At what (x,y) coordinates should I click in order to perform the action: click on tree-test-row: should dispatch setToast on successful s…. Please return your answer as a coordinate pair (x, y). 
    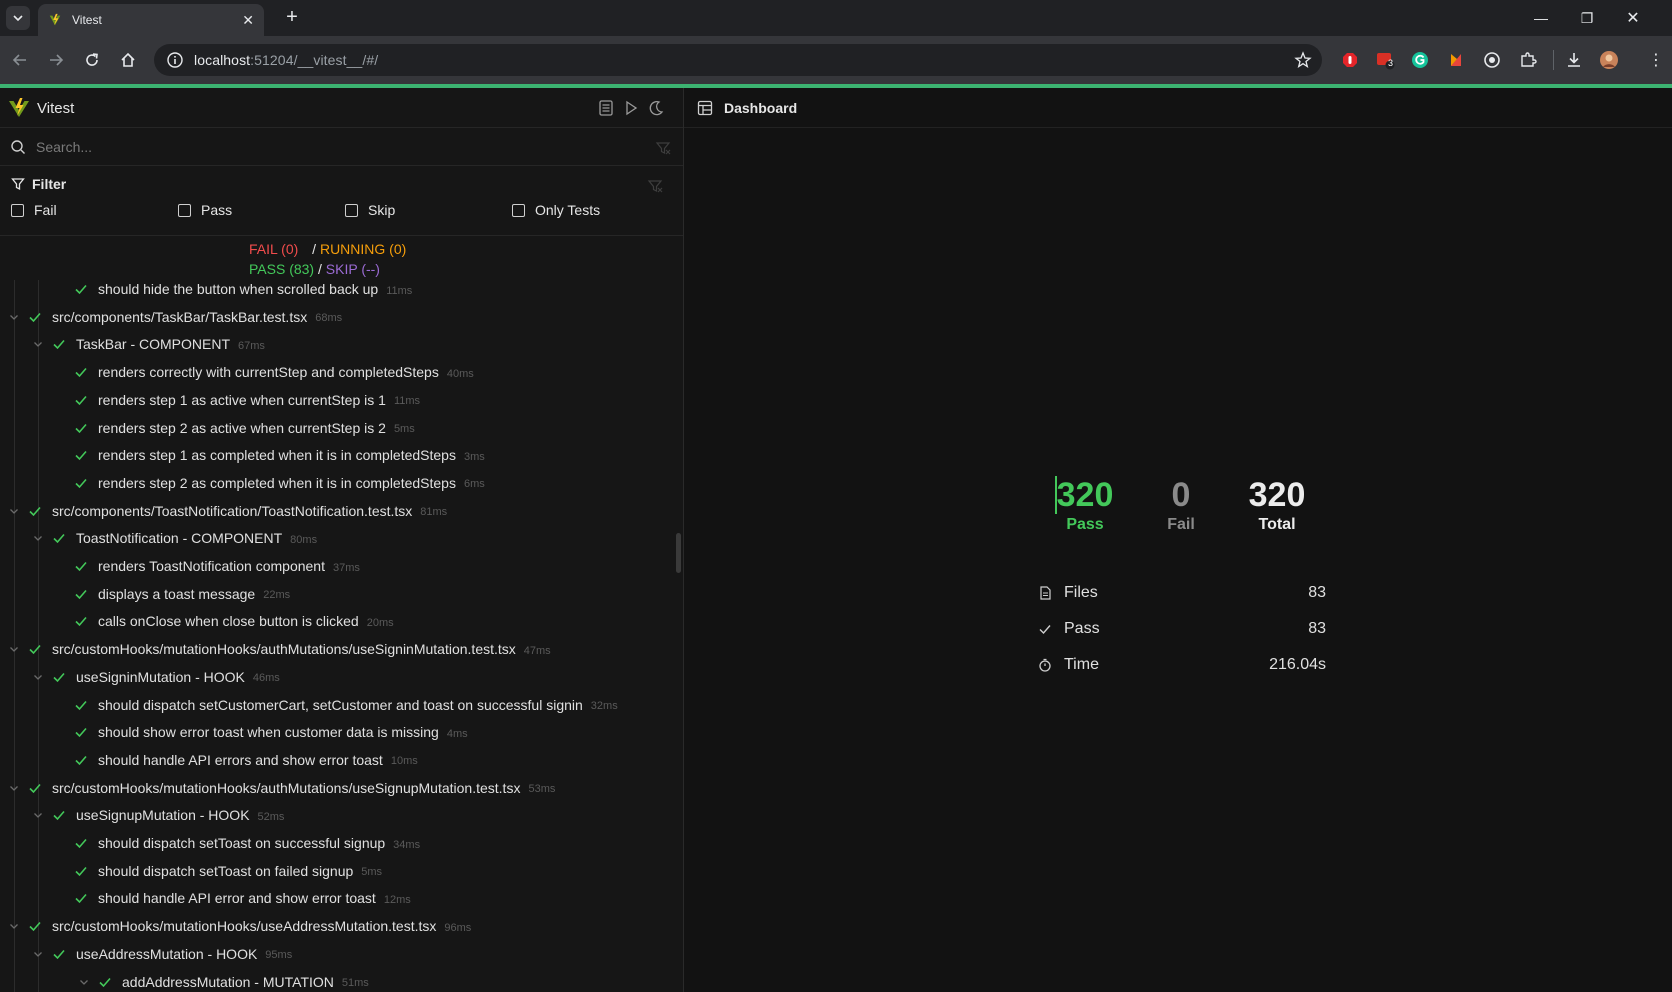
    Looking at the image, I should click on (237, 843).